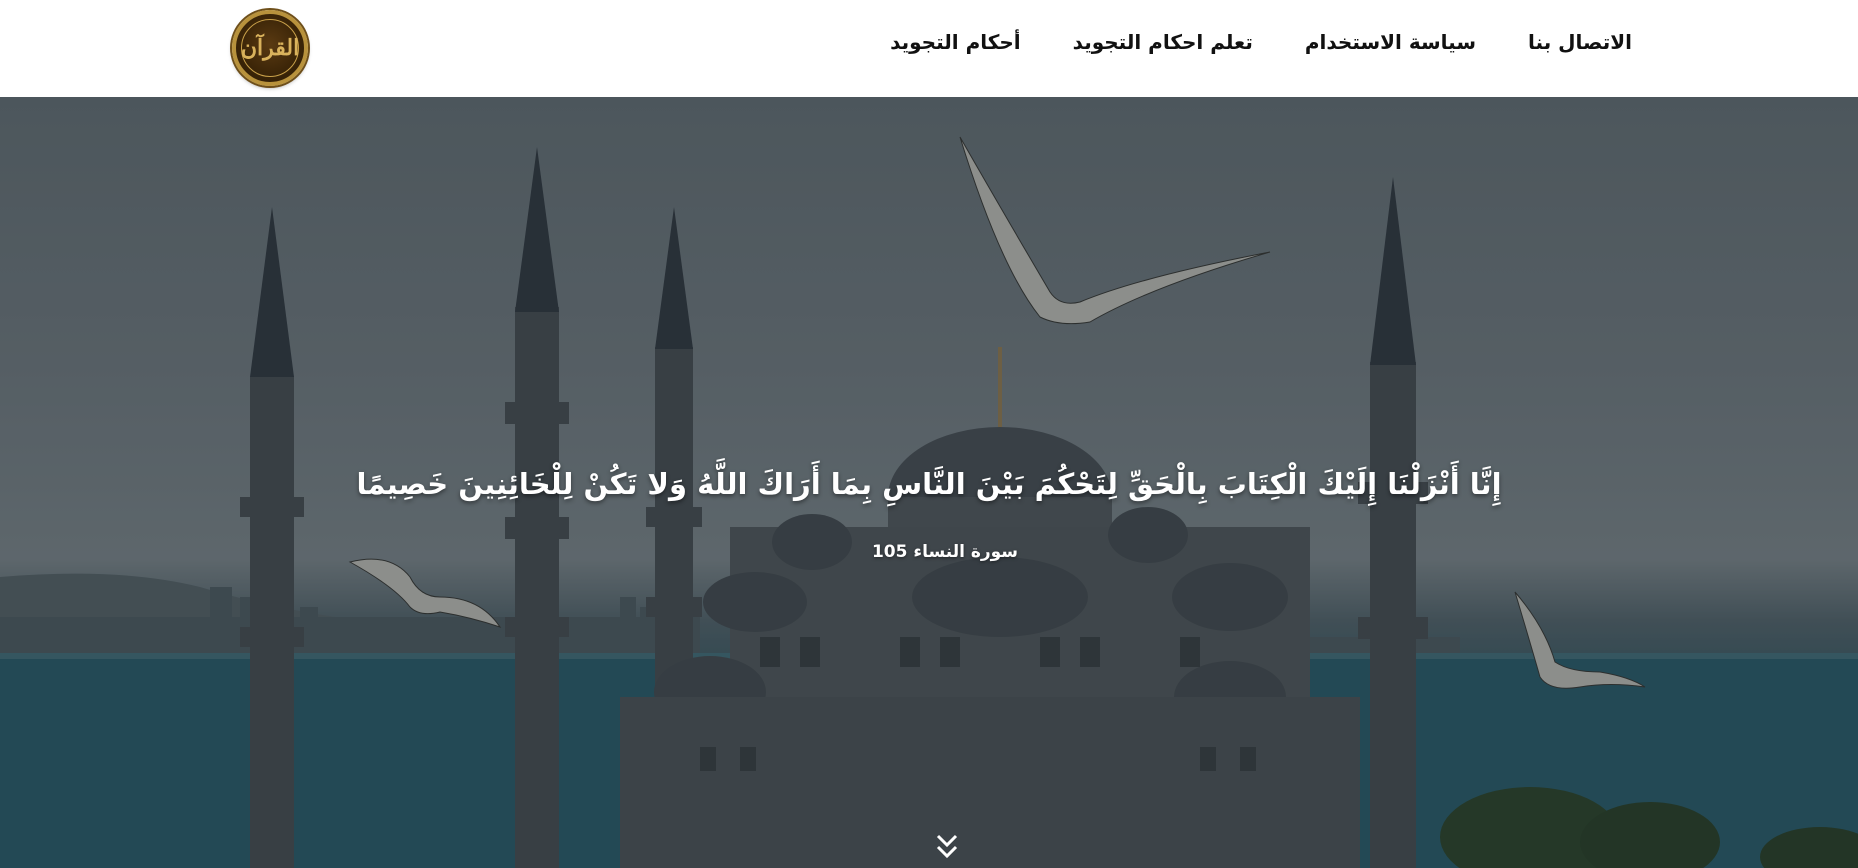 The height and width of the screenshot is (868, 1858). Describe the element at coordinates (1390, 42) in the screenshot. I see `nav-item-usage-policy: سياسة الاستخدام` at that location.